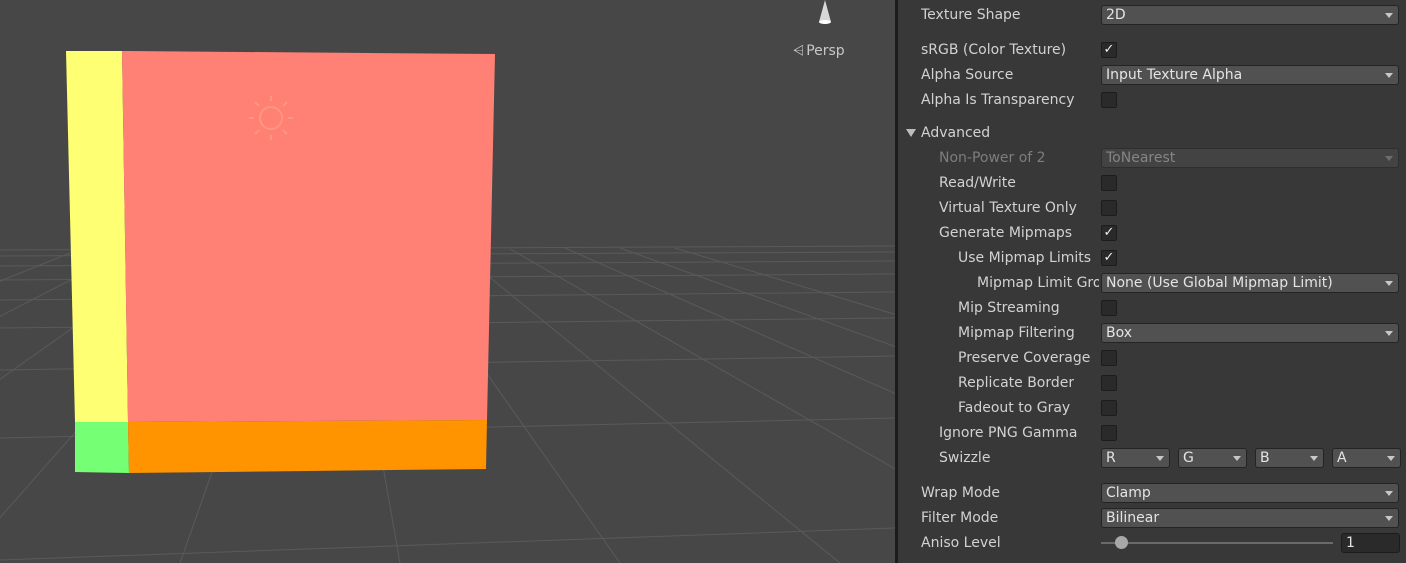 Image resolution: width=1406 pixels, height=563 pixels. I want to click on advanced-label: Advanced, so click(955, 133).